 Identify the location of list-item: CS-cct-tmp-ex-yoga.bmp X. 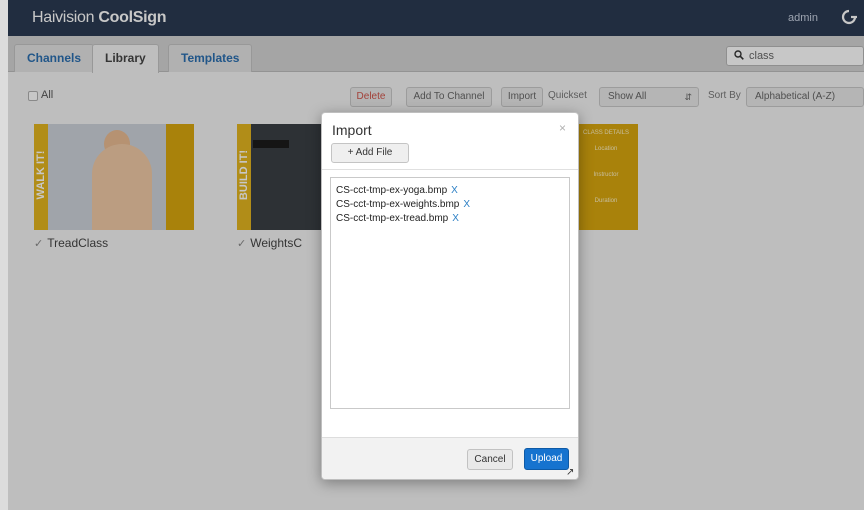
(397, 190).